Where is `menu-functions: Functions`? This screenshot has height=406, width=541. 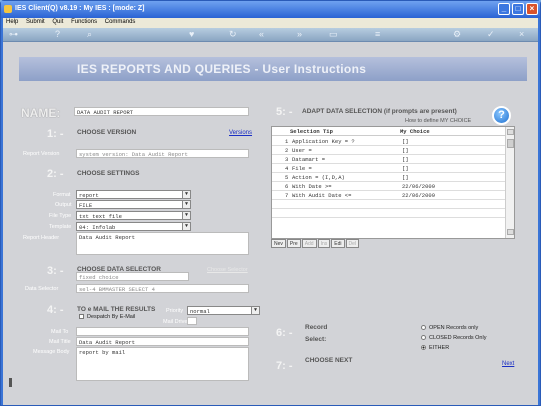 menu-functions: Functions is located at coordinates (84, 22).